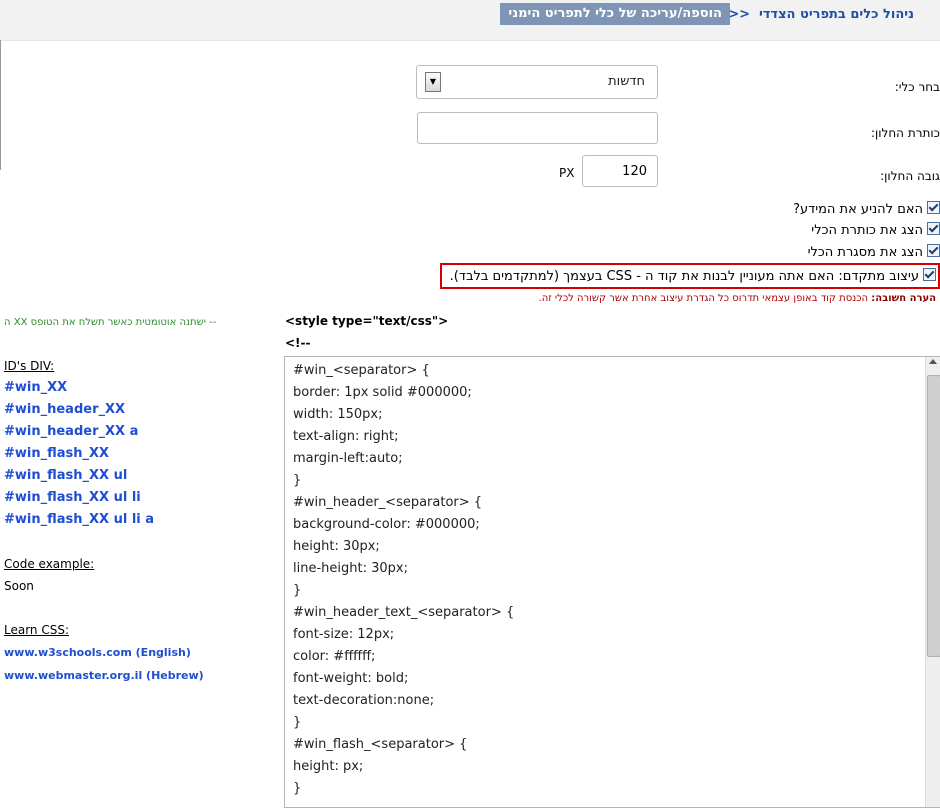 The image size is (940, 808). I want to click on checkbox-row-show-frame: הצג את מסגרת הכלי, so click(874, 253).